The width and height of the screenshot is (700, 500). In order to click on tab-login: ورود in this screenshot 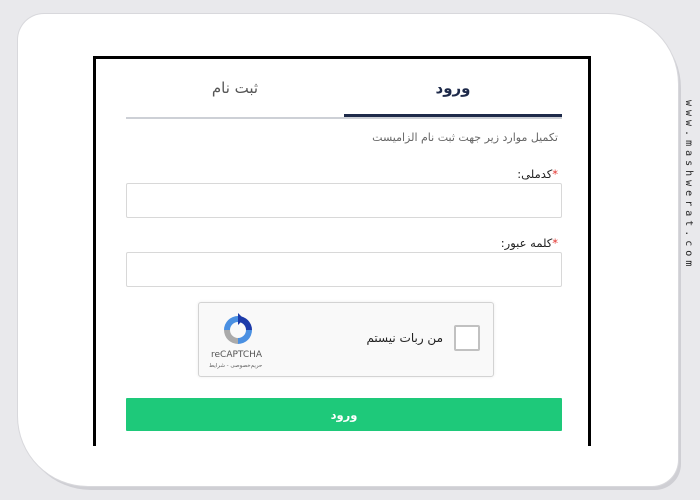, I will do `click(453, 97)`.